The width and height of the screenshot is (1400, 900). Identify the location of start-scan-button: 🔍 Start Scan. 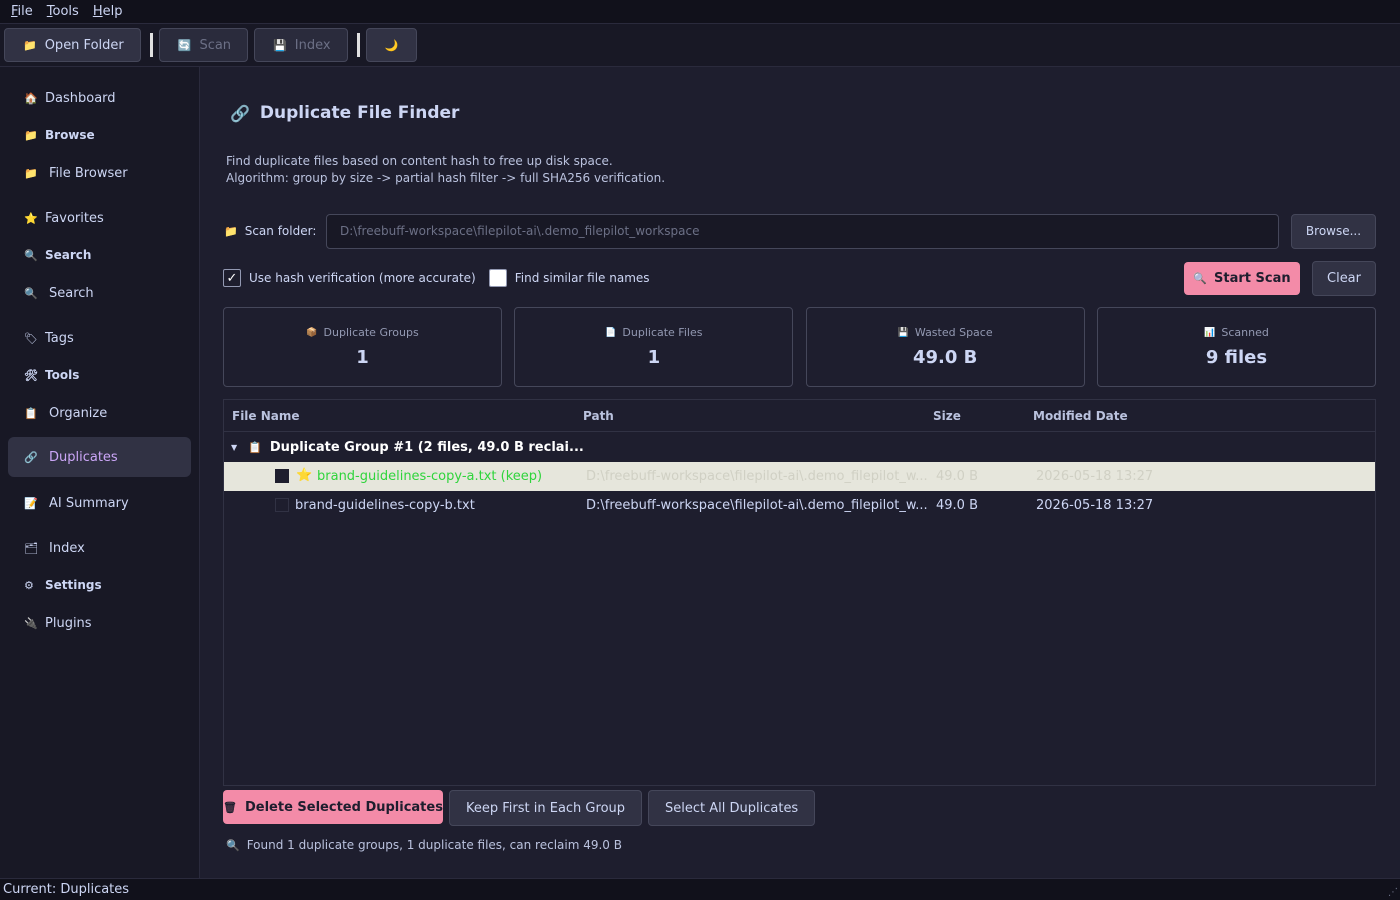
(1242, 278).